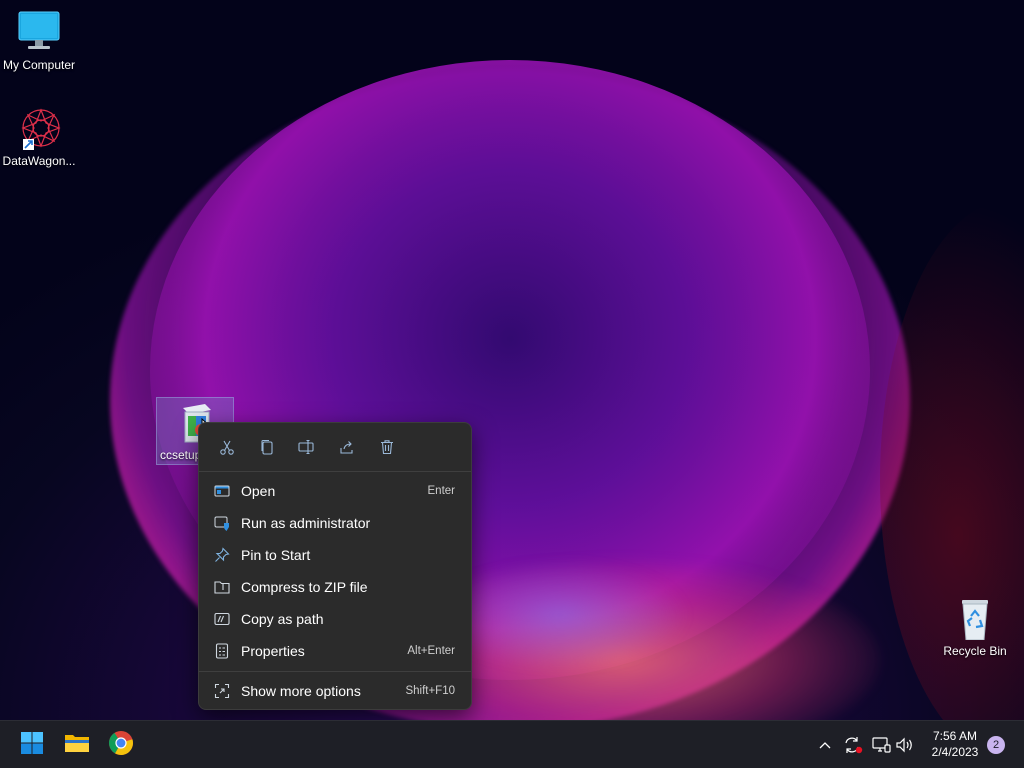 This screenshot has height=768, width=1024. Describe the element at coordinates (222, 619) in the screenshot. I see `copy-path-icon` at that location.